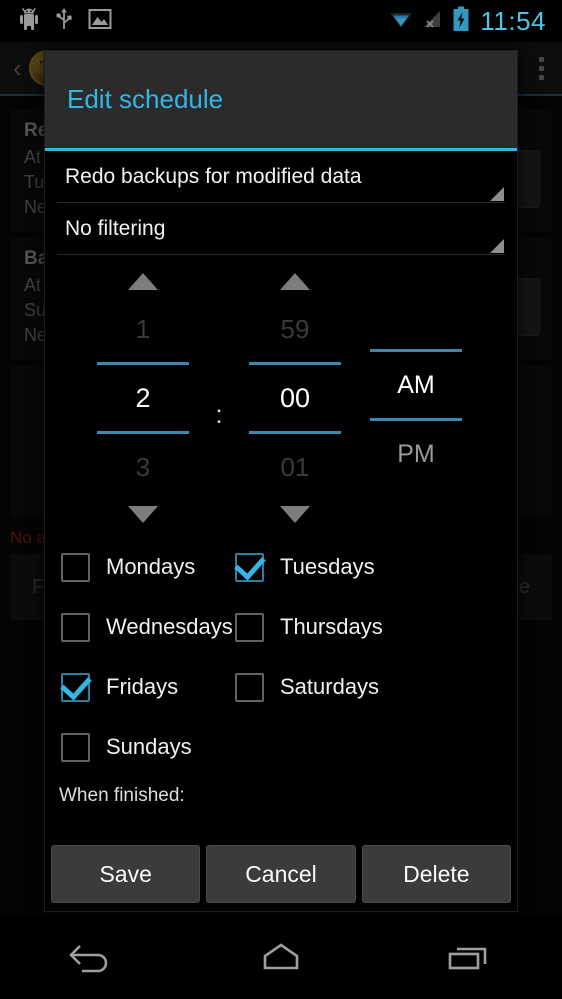 The image size is (562, 999). Describe the element at coordinates (295, 281) in the screenshot. I see `minute-increment-icon` at that location.